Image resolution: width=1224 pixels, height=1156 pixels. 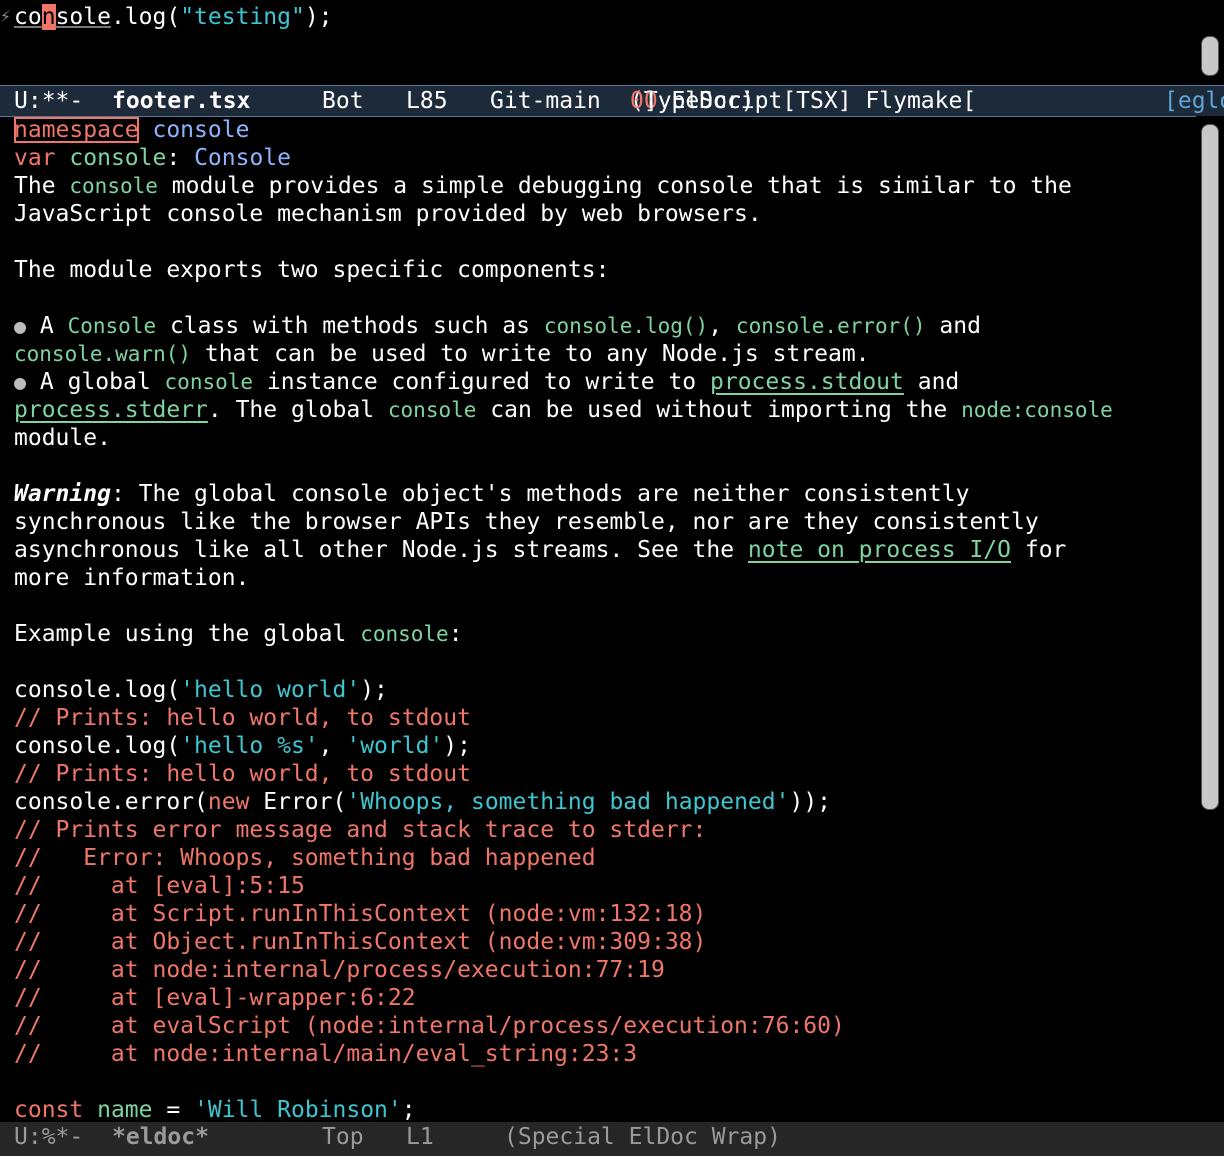 What do you see at coordinates (420, 1137) in the screenshot?
I see `modeline-line-number: L1` at bounding box center [420, 1137].